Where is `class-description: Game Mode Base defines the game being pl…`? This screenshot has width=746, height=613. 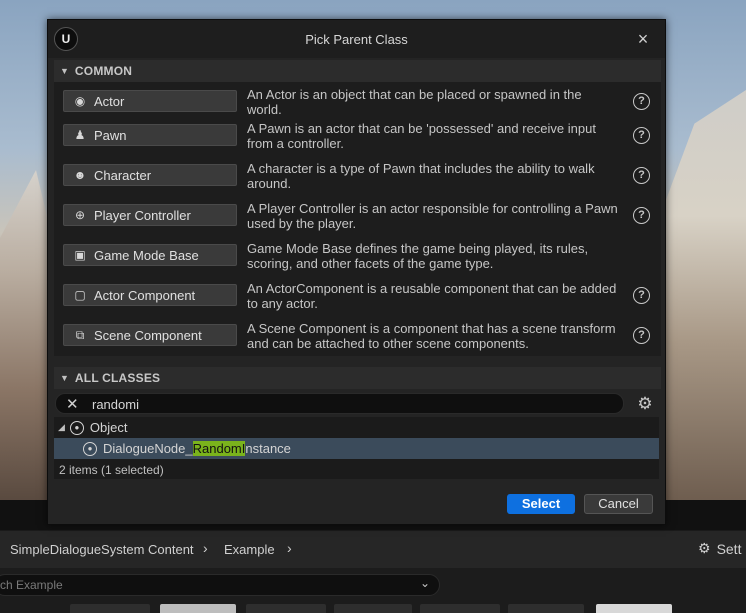 class-description: Game Mode Base defines the game being pl… is located at coordinates (418, 256).